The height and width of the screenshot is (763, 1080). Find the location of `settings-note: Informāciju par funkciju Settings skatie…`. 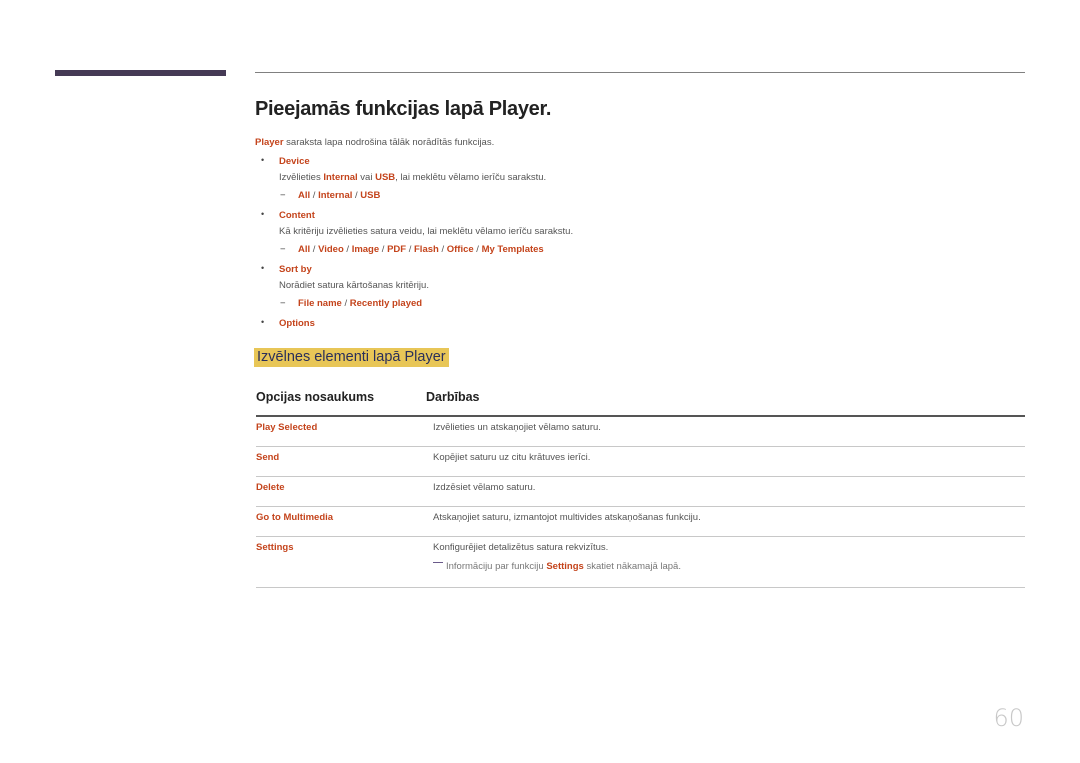

settings-note: Informāciju par funkciju Settings skatie… is located at coordinates (557, 566).